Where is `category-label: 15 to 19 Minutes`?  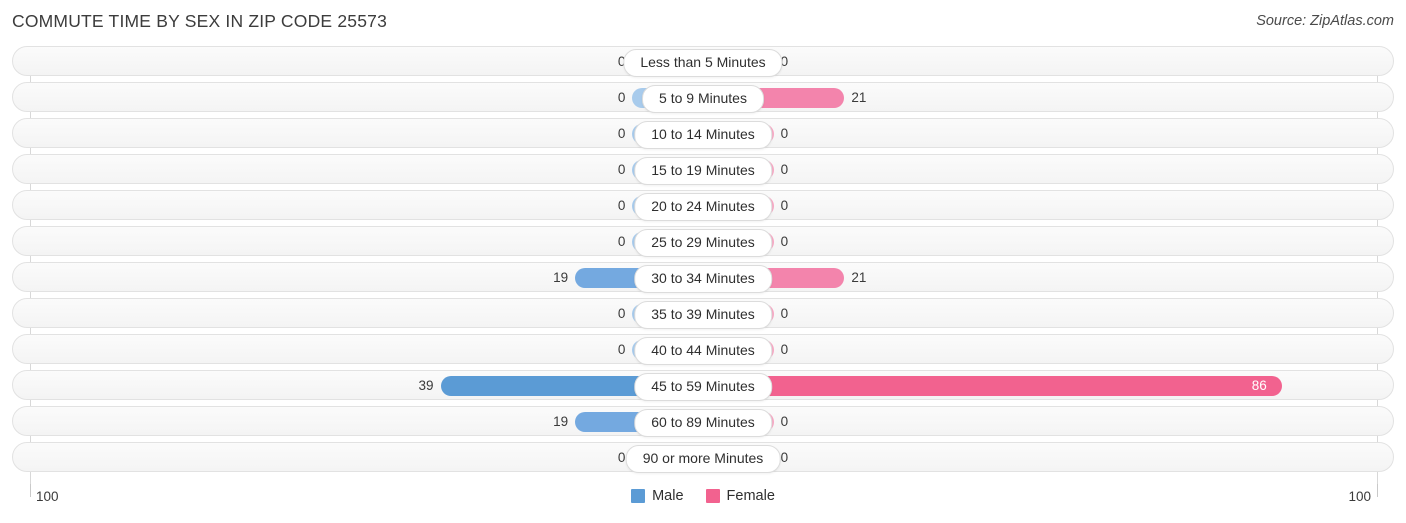
category-label: 15 to 19 Minutes is located at coordinates (703, 171).